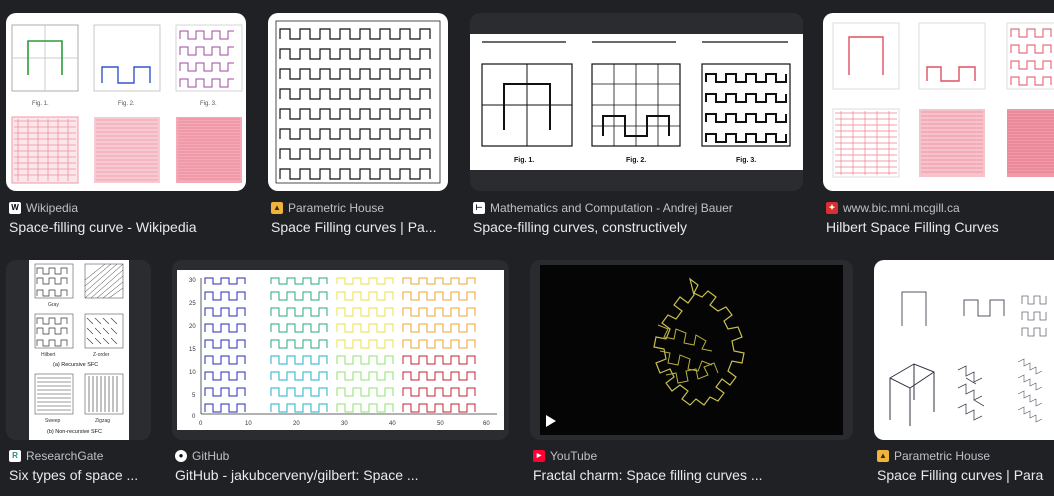  What do you see at coordinates (940, 208) in the screenshot?
I see `result-source: ✦ www.bic.mni.mcgill.ca` at bounding box center [940, 208].